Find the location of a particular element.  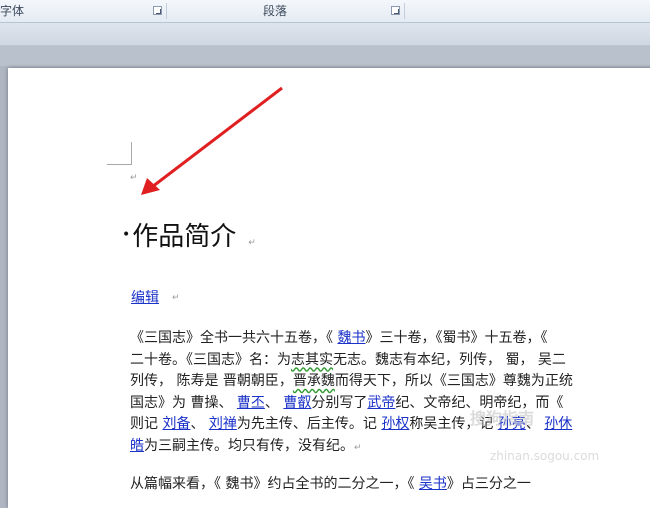

text-run: 无志。魏志有本纪，列传， 蜀， 吴二 is located at coordinates (449, 359).